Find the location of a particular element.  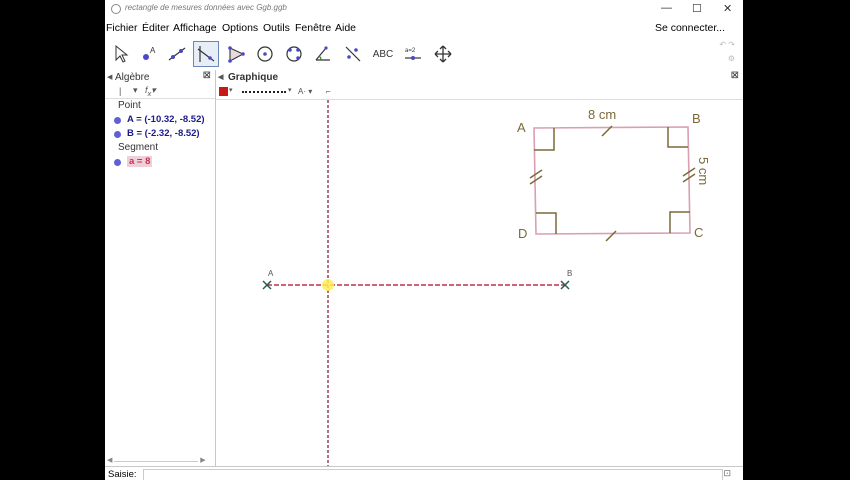

slider-icon: a=2 is located at coordinates (413, 54).